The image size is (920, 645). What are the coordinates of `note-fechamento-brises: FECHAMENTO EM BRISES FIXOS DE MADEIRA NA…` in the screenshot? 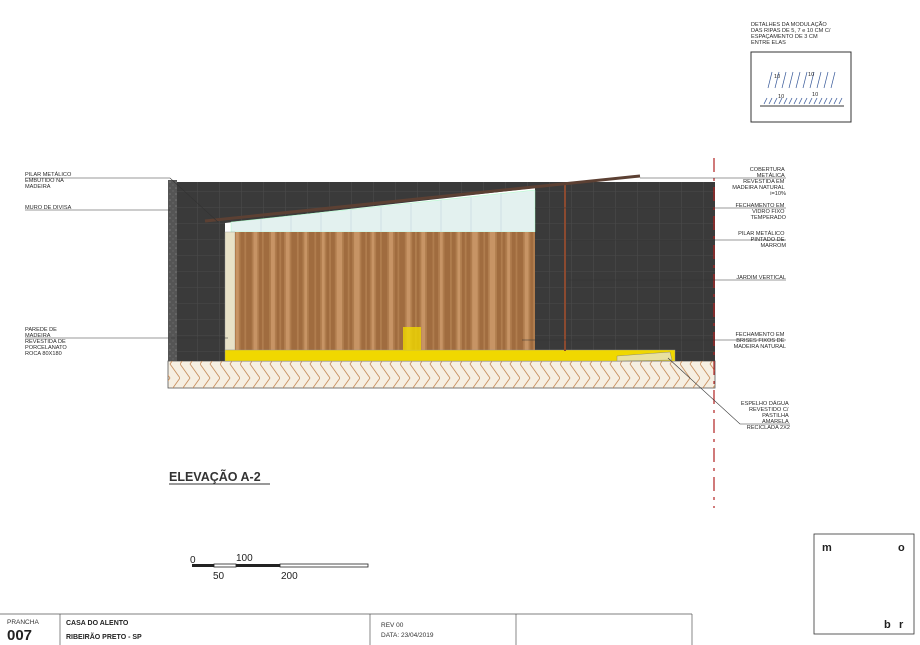 It's located at (760, 341).